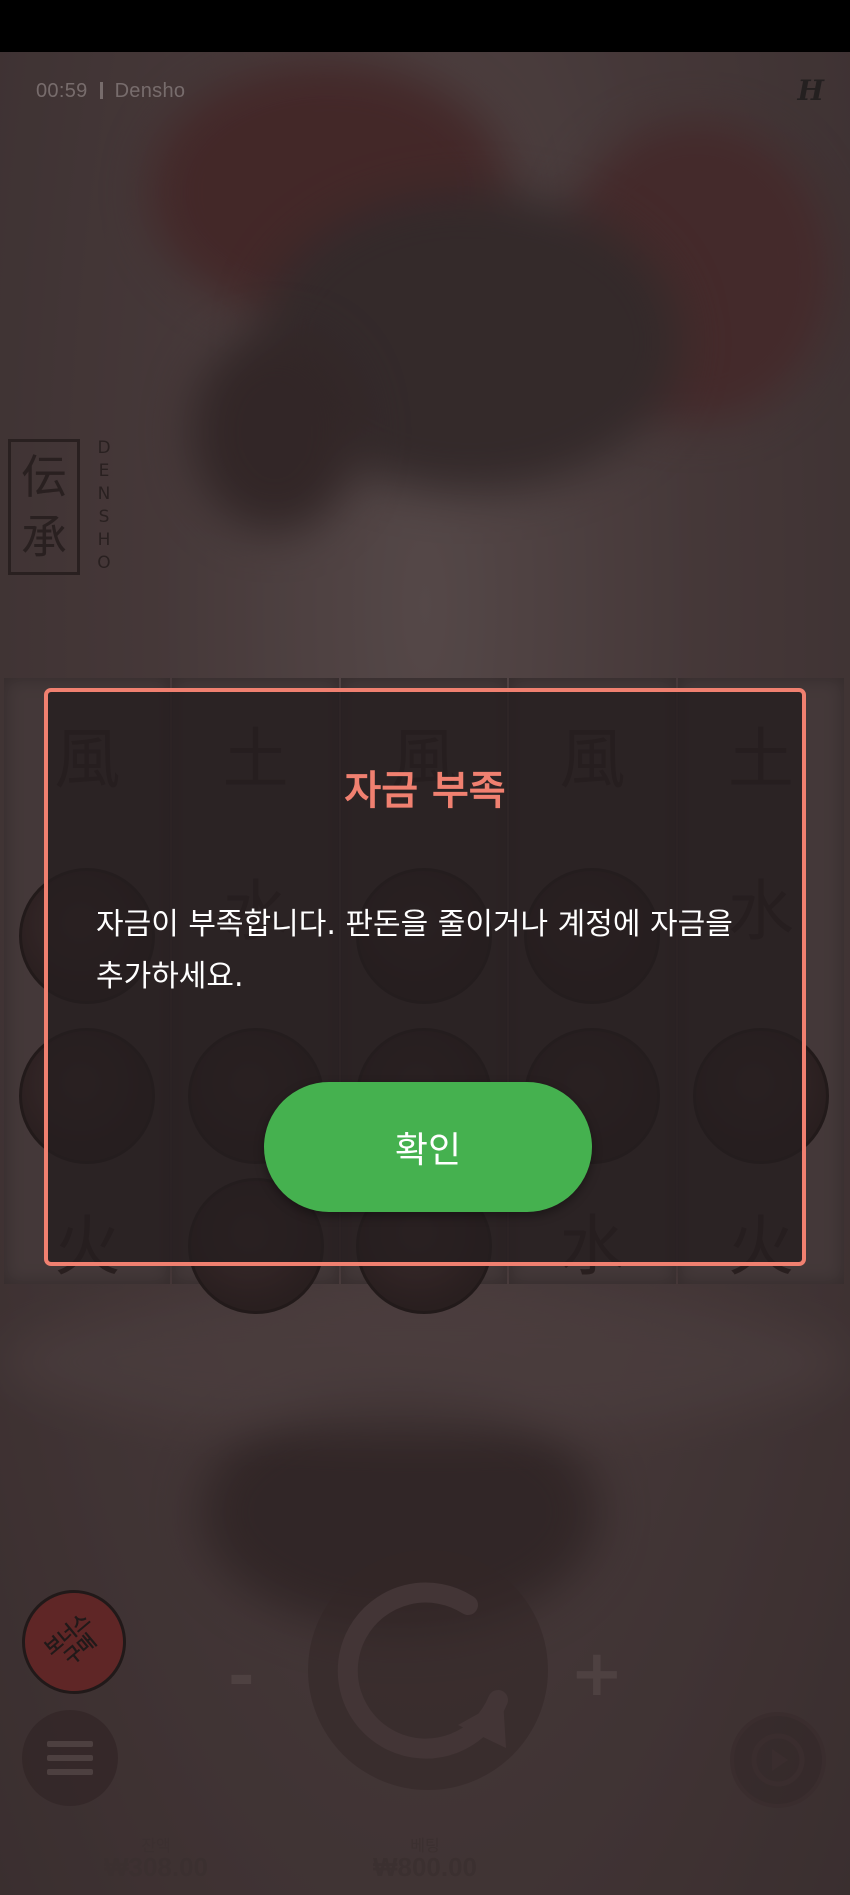 The image size is (850, 1895). What do you see at coordinates (414, 950) in the screenshot?
I see `dialog-message: 자금이 부족합니다. 판돈을 줄이거나 계정에 자금을 추가하세요.` at bounding box center [414, 950].